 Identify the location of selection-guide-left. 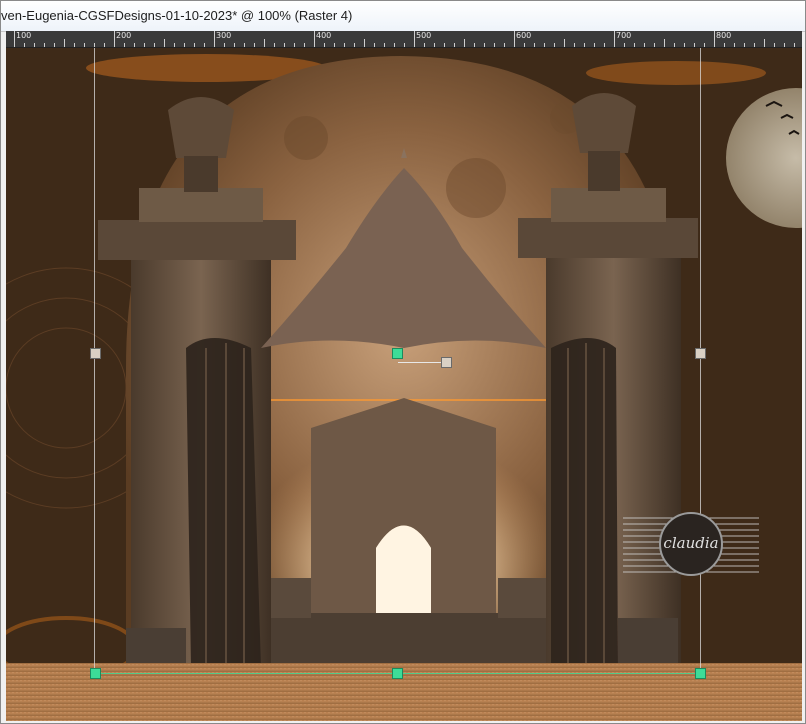
(94, 360).